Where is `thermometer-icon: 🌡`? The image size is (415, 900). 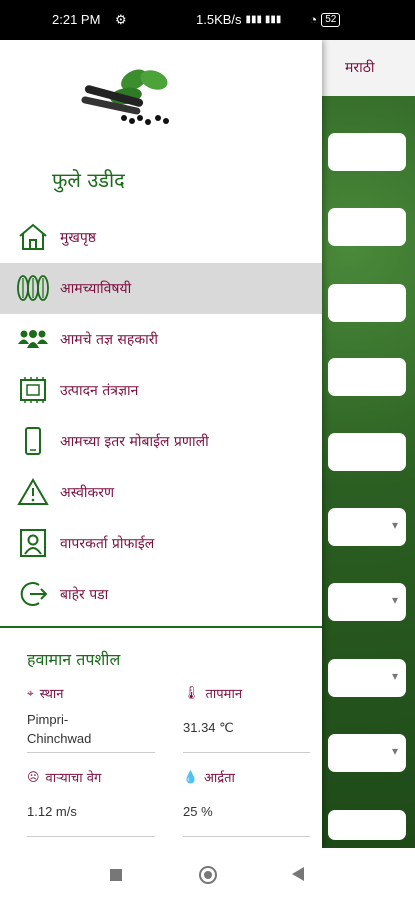 thermometer-icon: 🌡 is located at coordinates (191, 693).